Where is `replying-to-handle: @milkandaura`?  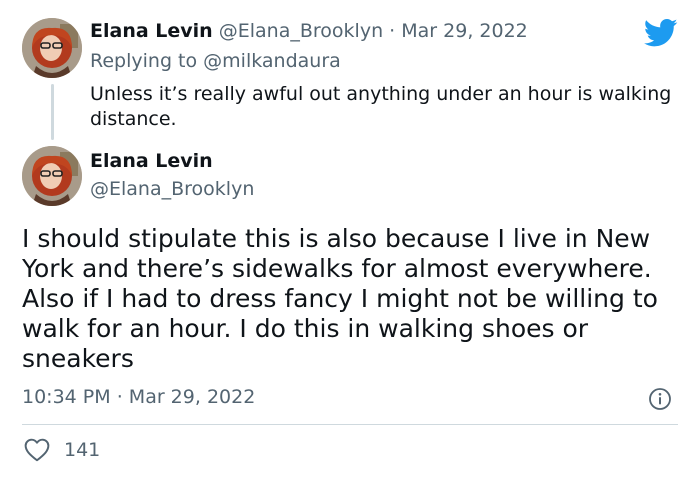
replying-to-handle: @milkandaura is located at coordinates (272, 61).